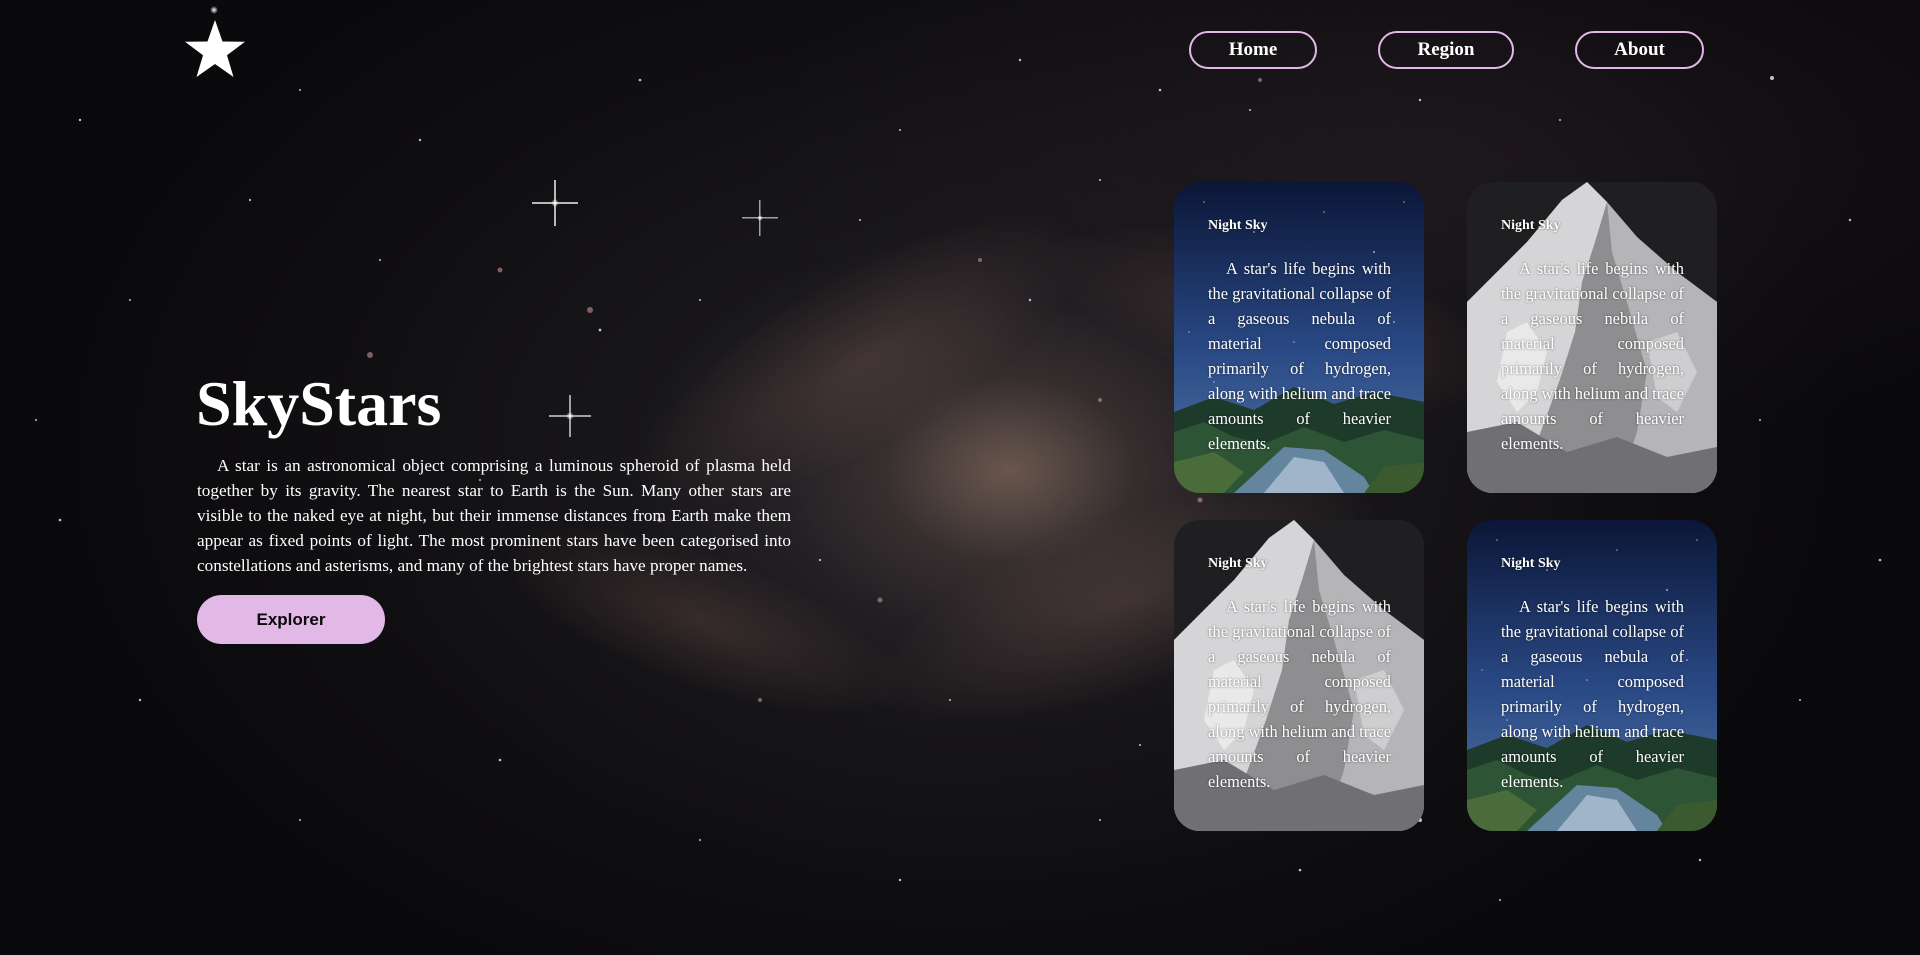  Describe the element at coordinates (1253, 50) in the screenshot. I see `nav-home-button: Home` at that location.